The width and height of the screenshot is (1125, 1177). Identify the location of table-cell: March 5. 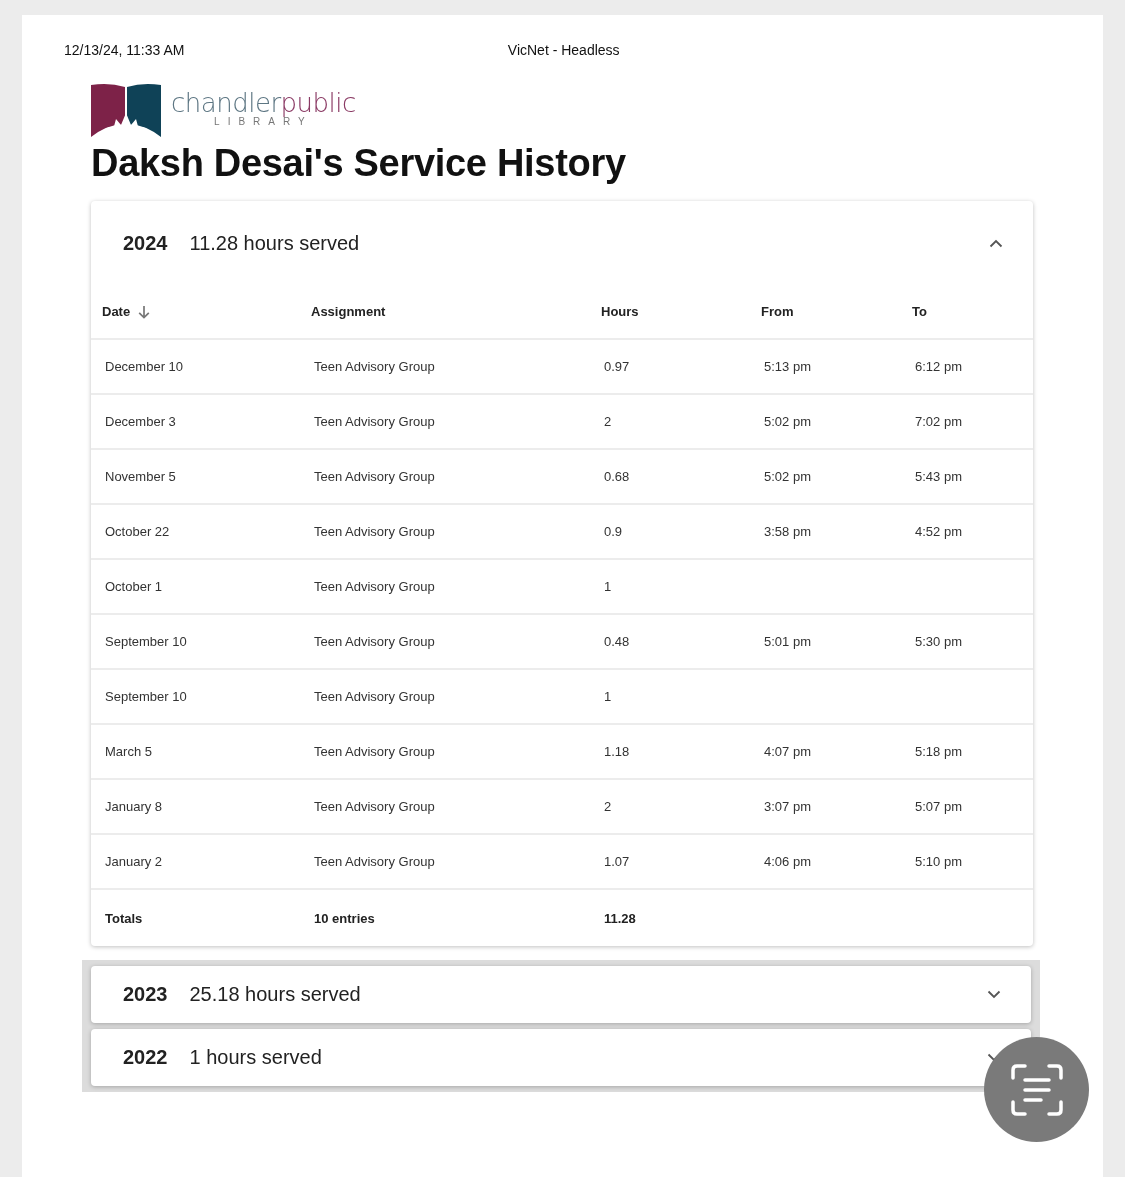
(128, 751).